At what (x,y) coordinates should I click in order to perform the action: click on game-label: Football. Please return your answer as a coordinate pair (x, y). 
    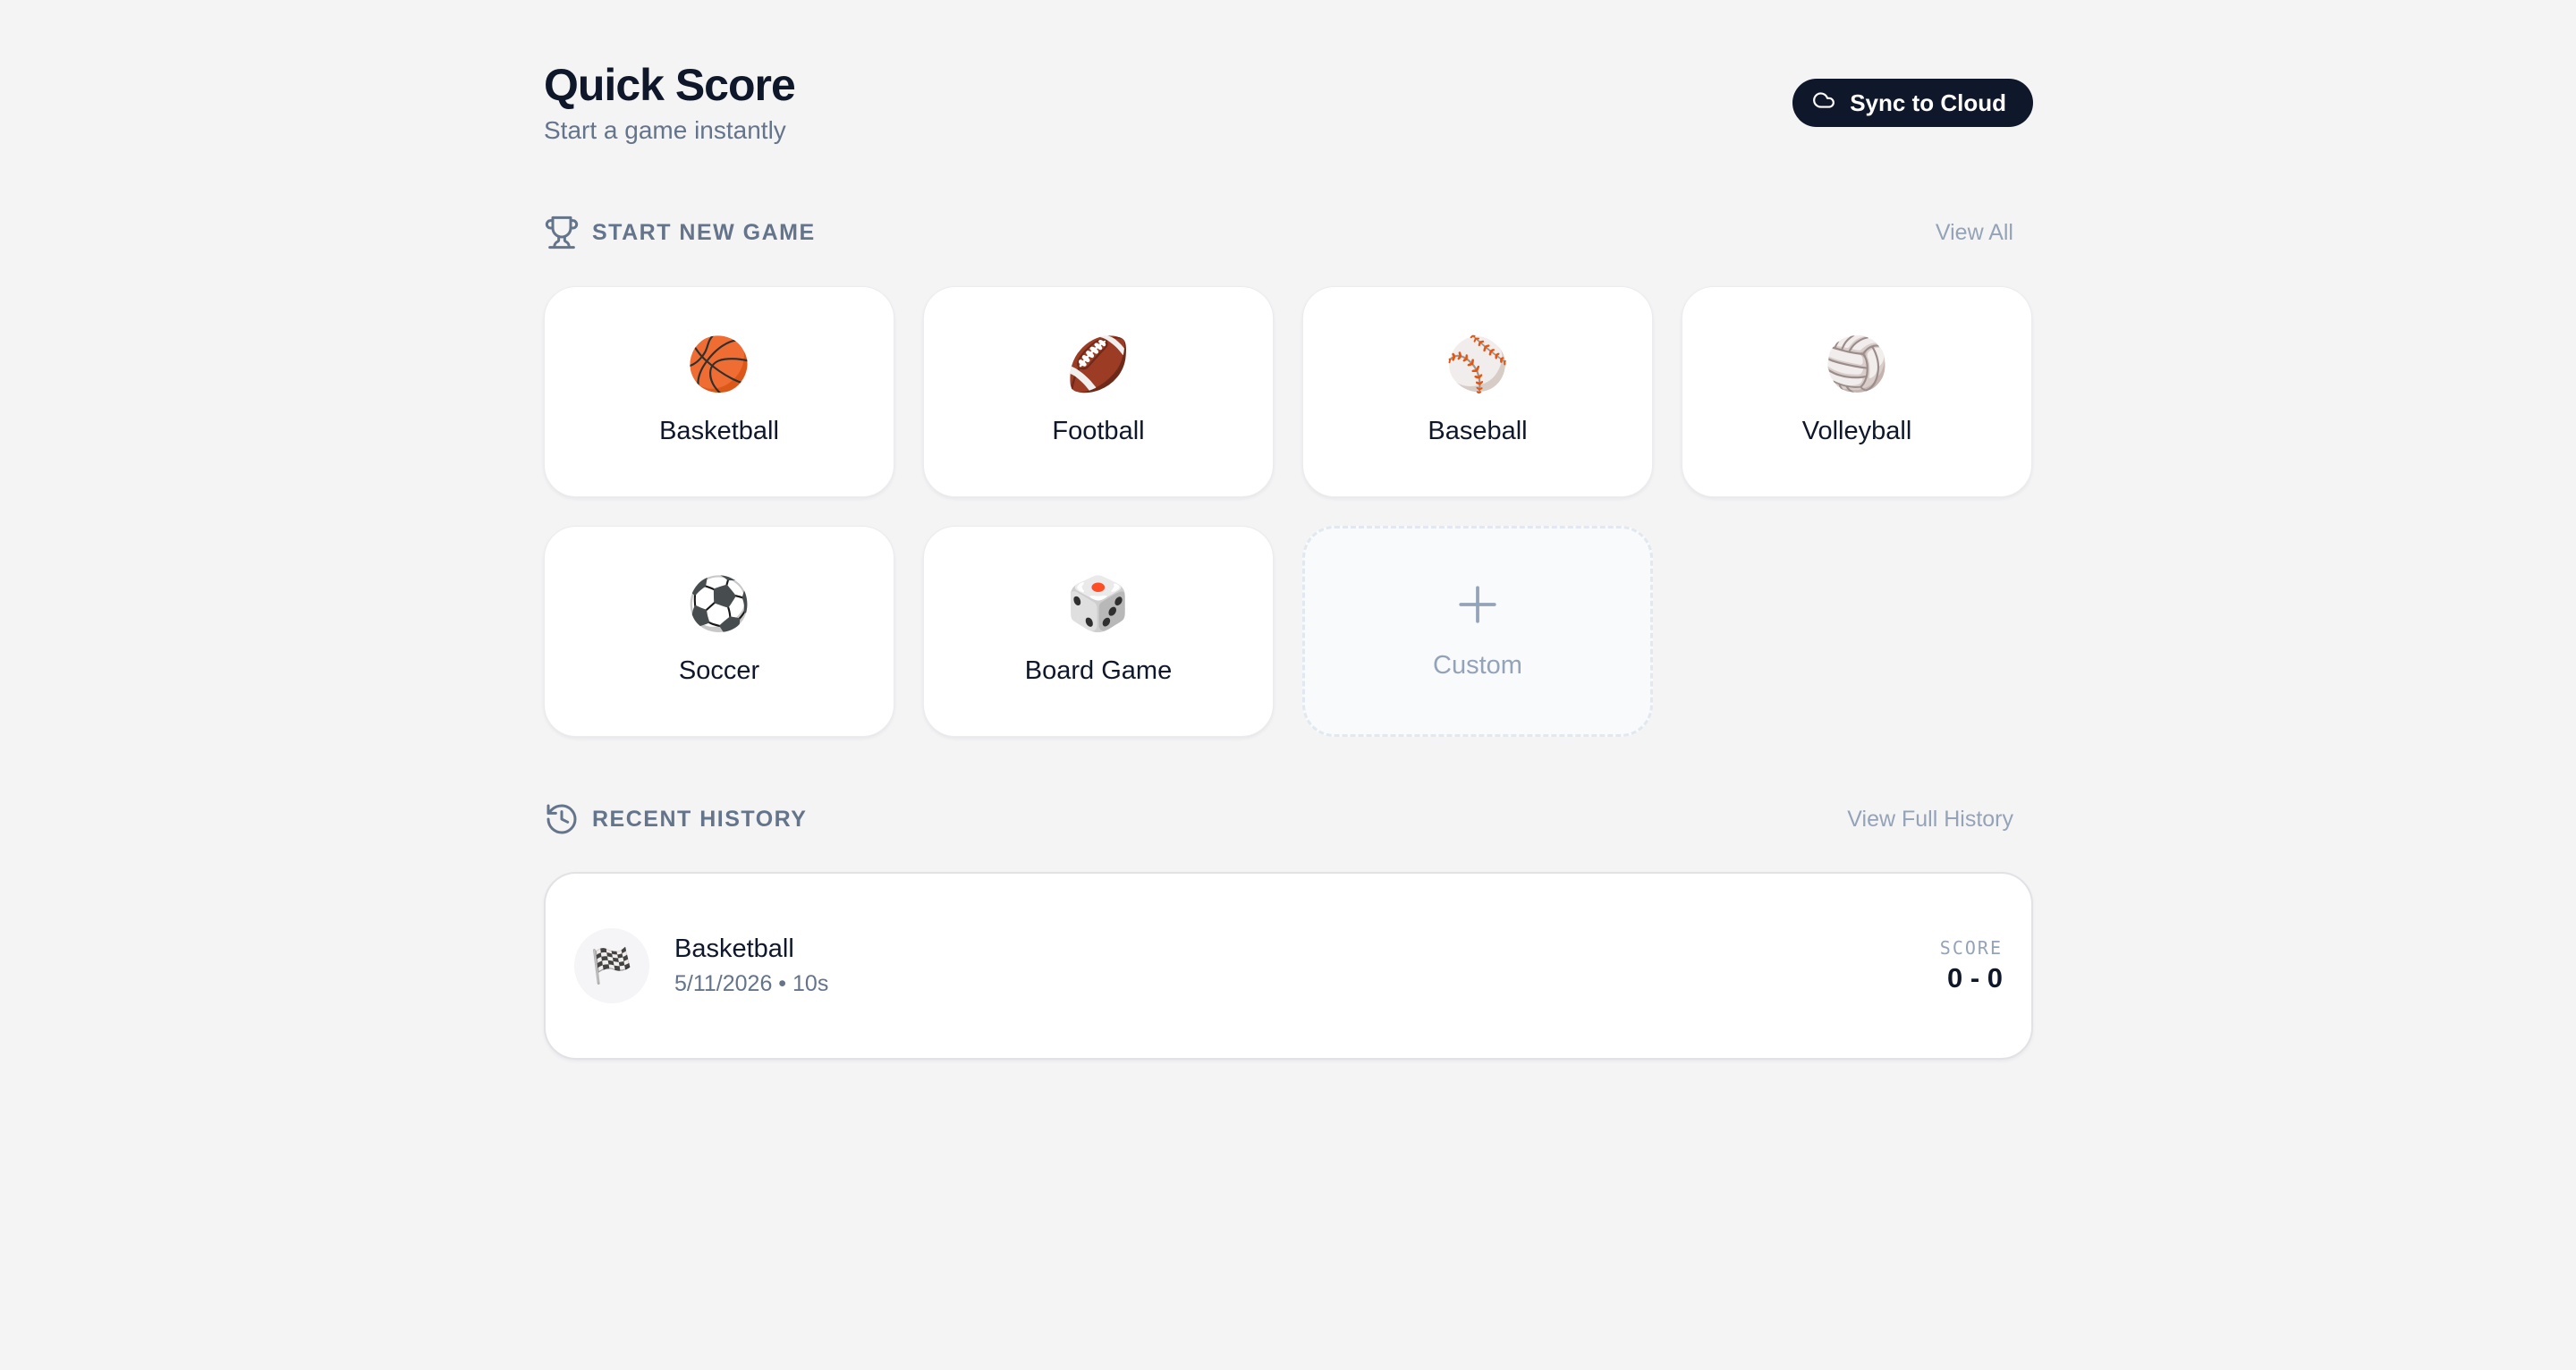
    Looking at the image, I should click on (1098, 430).